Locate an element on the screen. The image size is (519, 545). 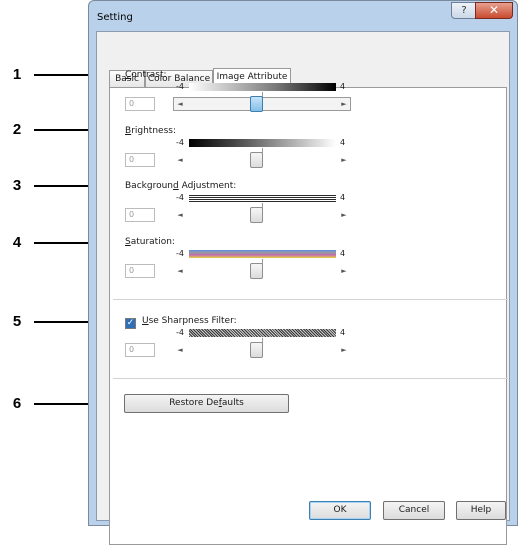
label-part: ontrast: is located at coordinates (149, 75).